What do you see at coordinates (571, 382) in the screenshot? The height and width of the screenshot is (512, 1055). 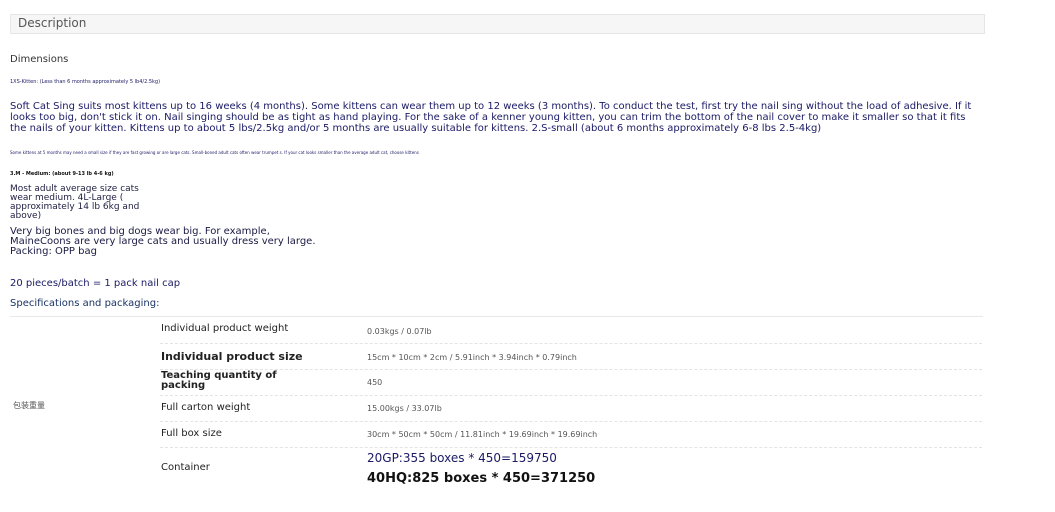 I see `spec-row-quantity: Teaching quantity of packing 450` at bounding box center [571, 382].